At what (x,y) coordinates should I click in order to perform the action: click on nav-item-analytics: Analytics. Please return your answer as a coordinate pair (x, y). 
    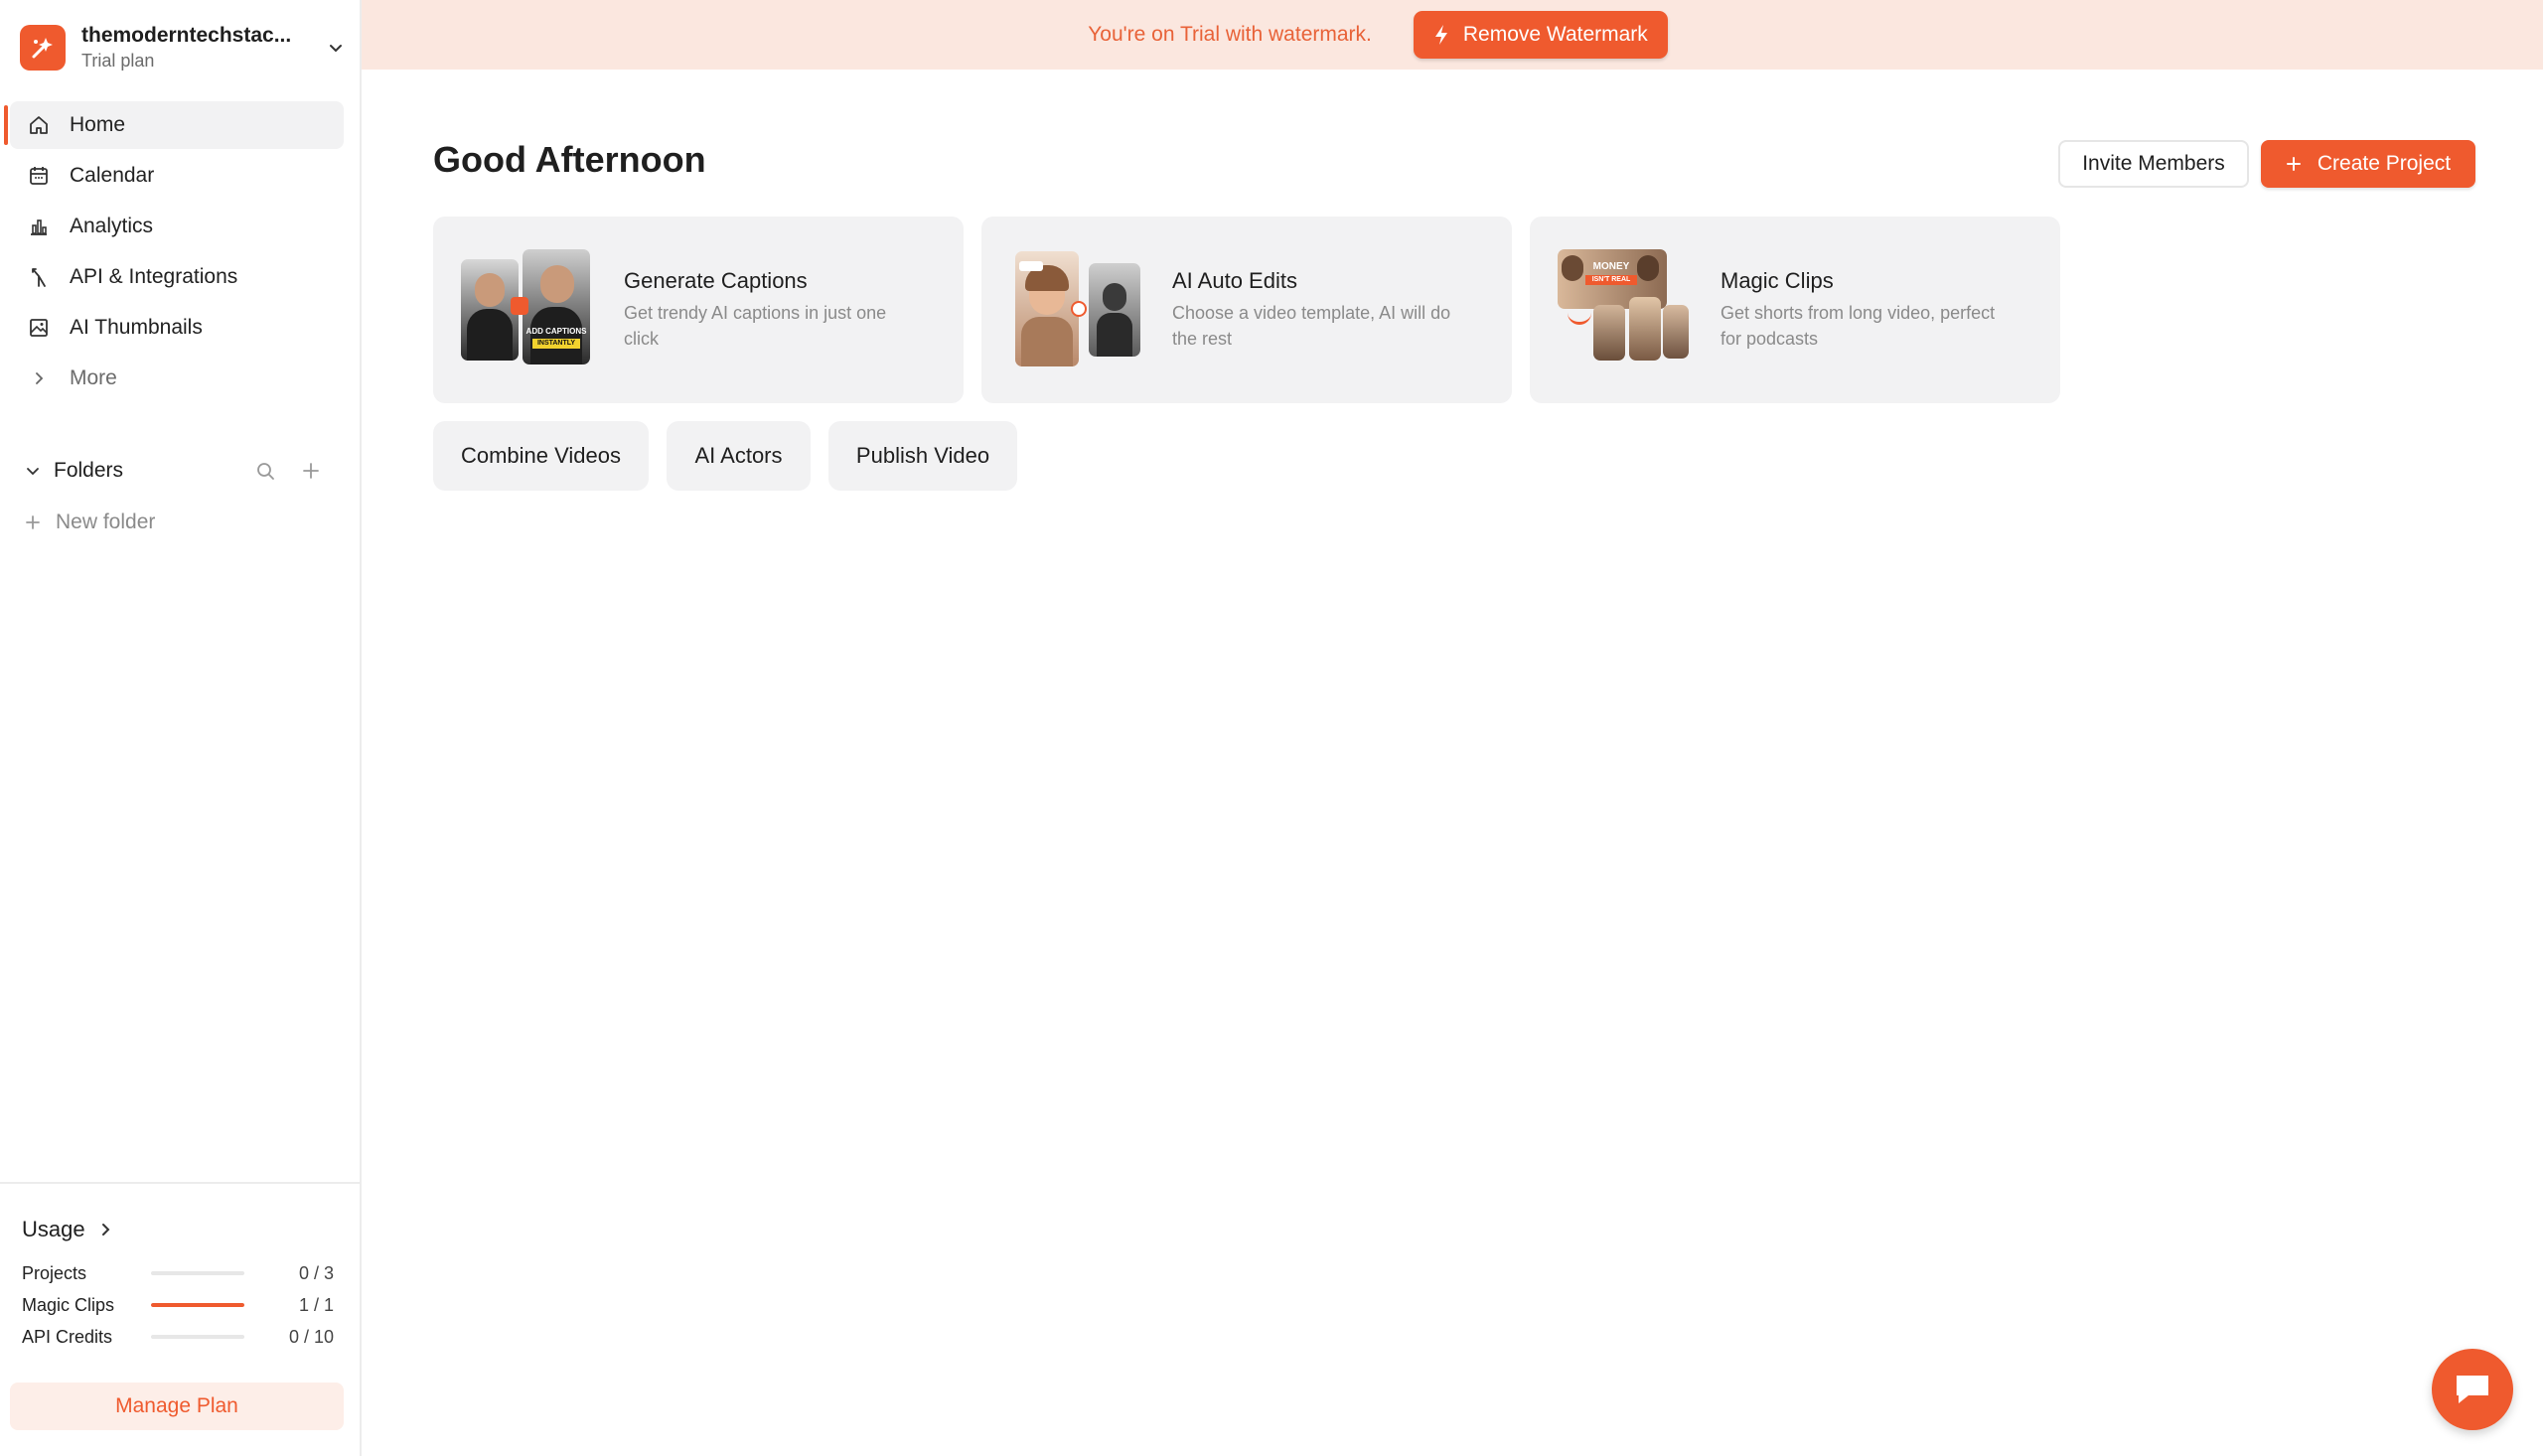
    Looking at the image, I should click on (177, 226).